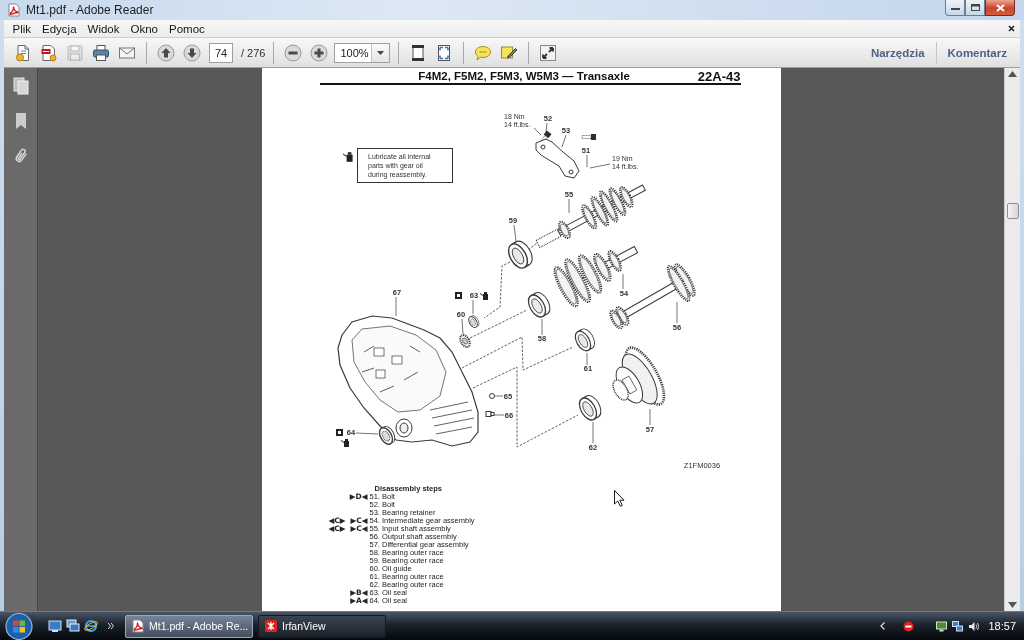  Describe the element at coordinates (75, 52) in the screenshot. I see `save-icon` at that location.